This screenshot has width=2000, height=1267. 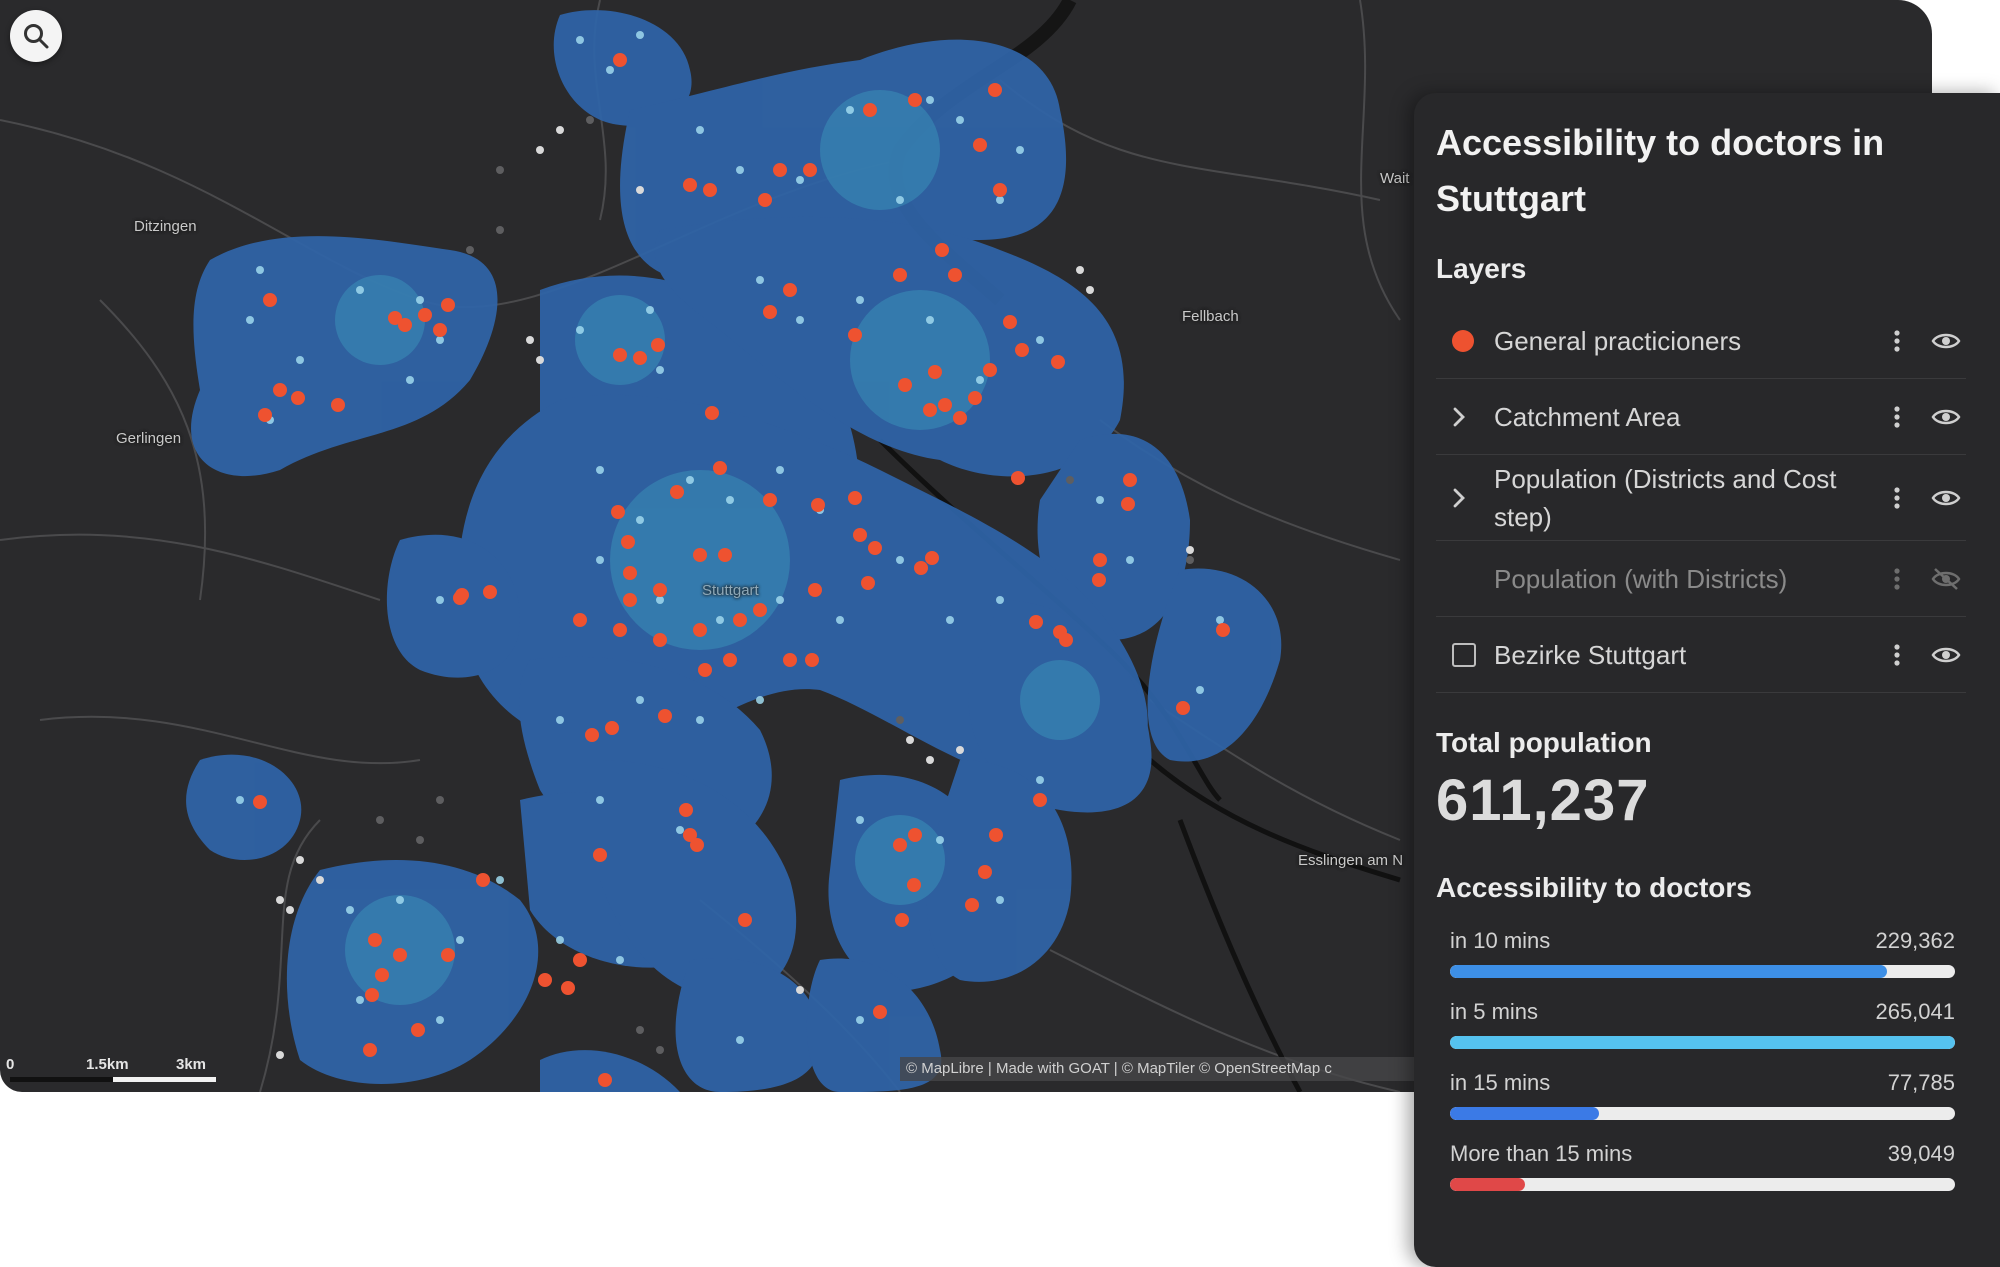 I want to click on place-label-waiblingen: Wait, so click(x=1395, y=178).